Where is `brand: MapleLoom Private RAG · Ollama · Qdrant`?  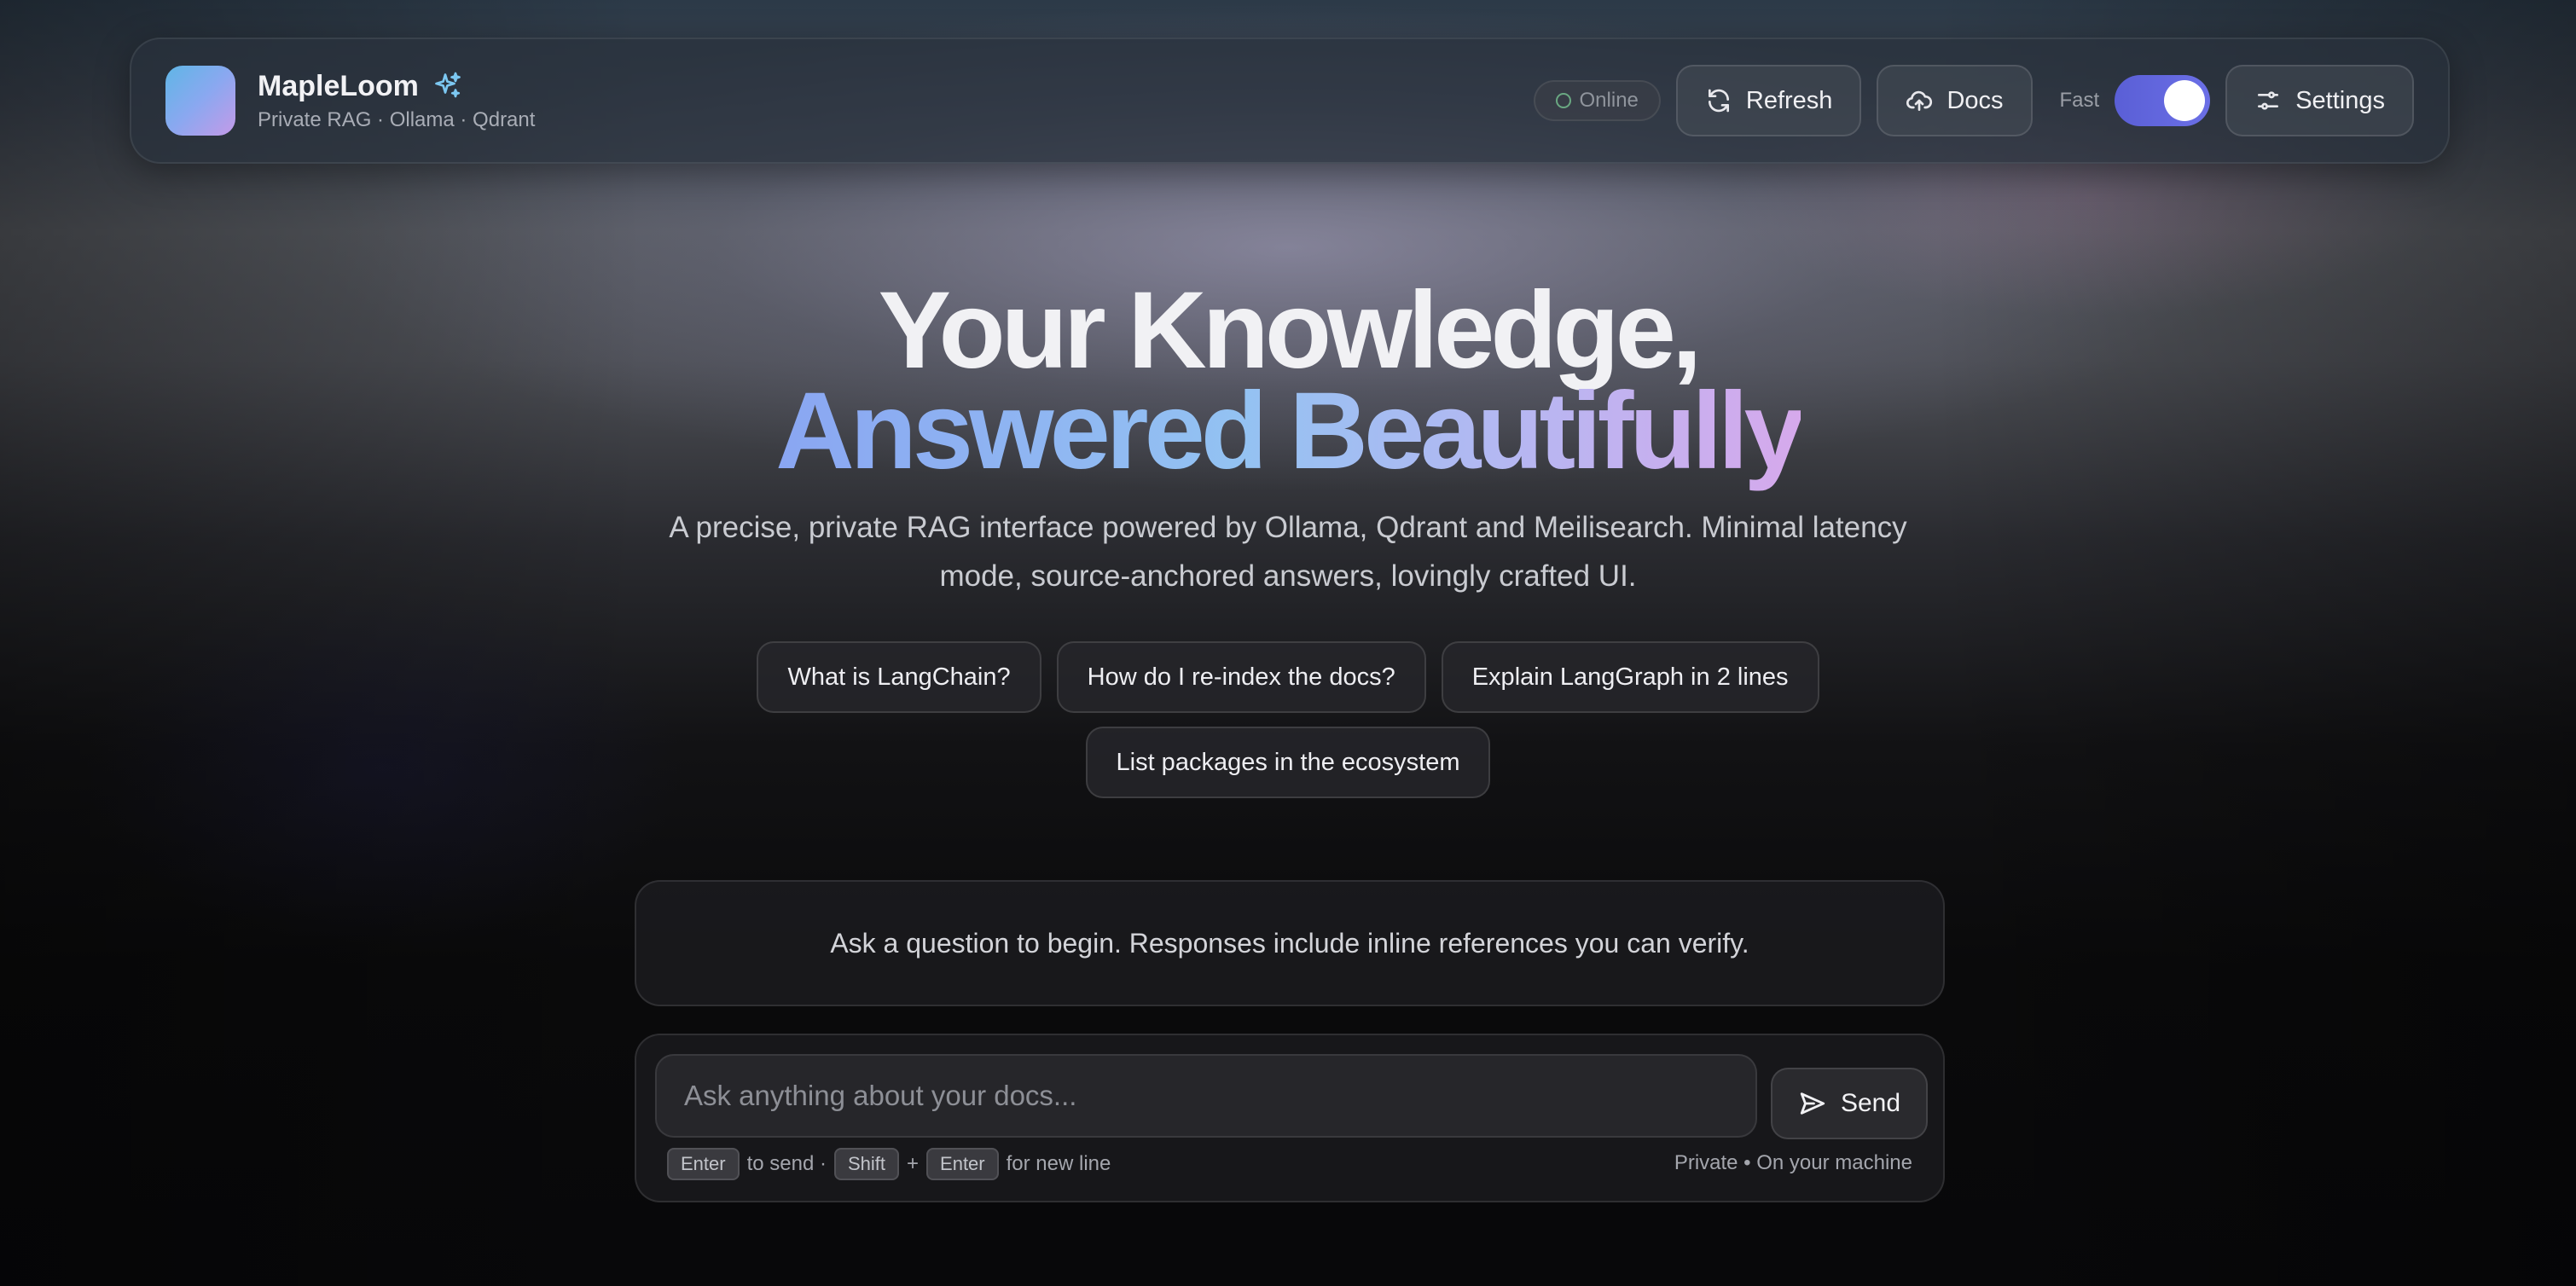 brand: MapleLoom Private RAG · Ollama · Qdrant is located at coordinates (396, 101).